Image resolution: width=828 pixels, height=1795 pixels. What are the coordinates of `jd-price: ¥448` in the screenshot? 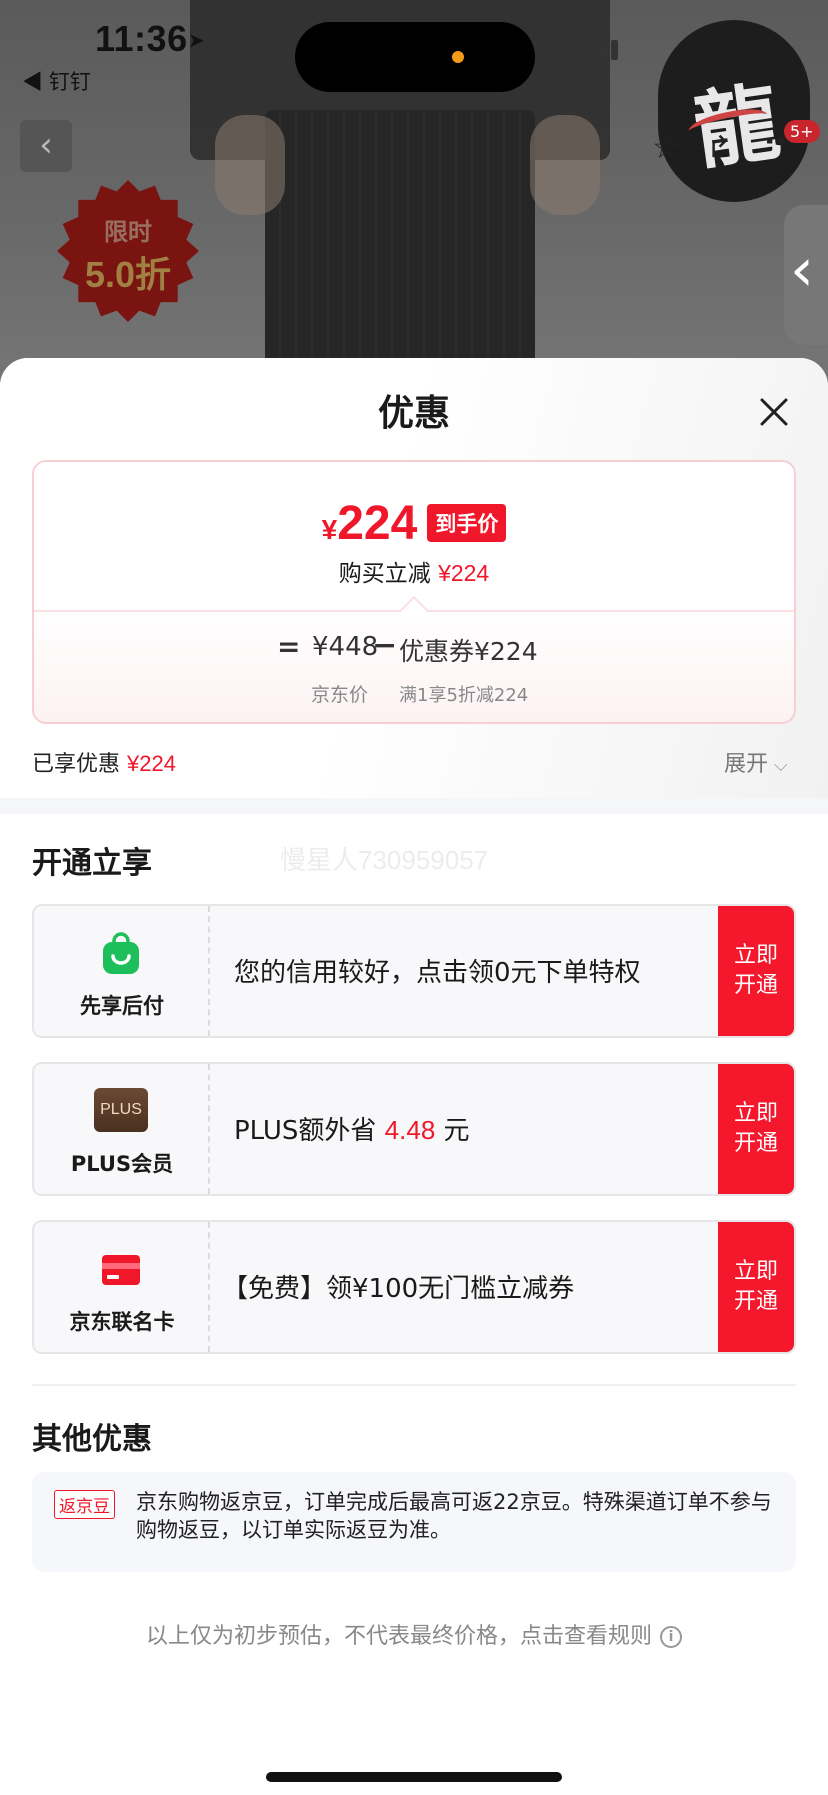 It's located at (345, 647).